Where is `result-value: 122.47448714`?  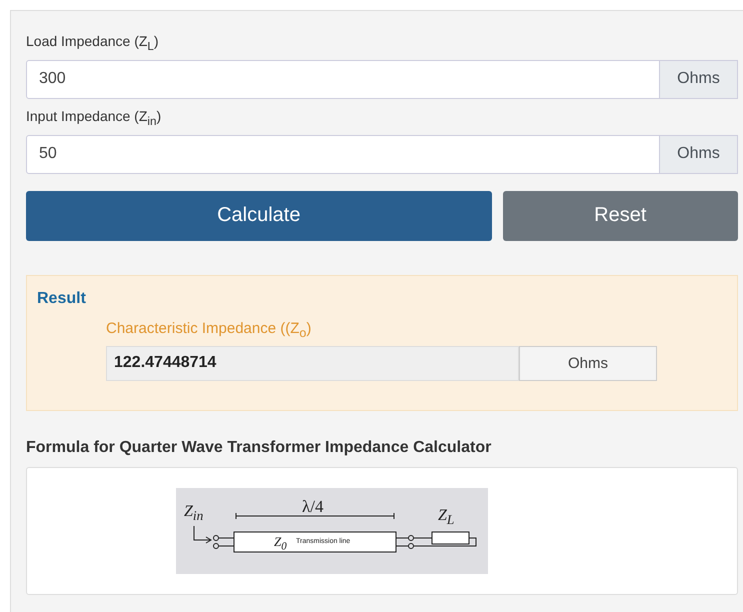
result-value: 122.47448714 is located at coordinates (312, 363).